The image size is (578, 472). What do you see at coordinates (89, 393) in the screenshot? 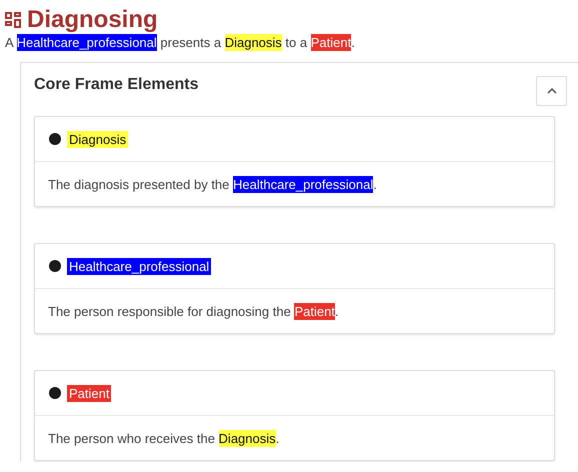
I see `element-name: Patient` at bounding box center [89, 393].